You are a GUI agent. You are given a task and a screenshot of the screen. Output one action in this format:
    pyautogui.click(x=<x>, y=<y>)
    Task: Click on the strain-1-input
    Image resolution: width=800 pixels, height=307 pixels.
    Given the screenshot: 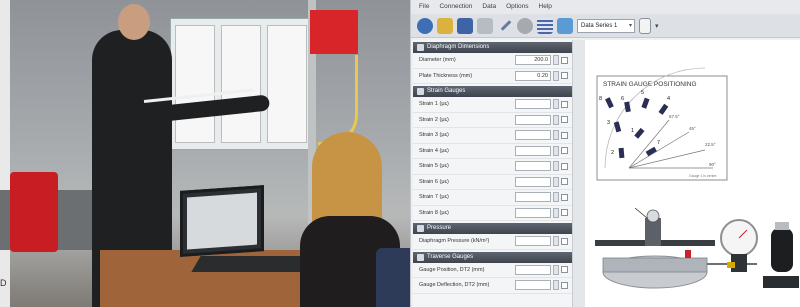 What is the action you would take?
    pyautogui.click(x=533, y=104)
    